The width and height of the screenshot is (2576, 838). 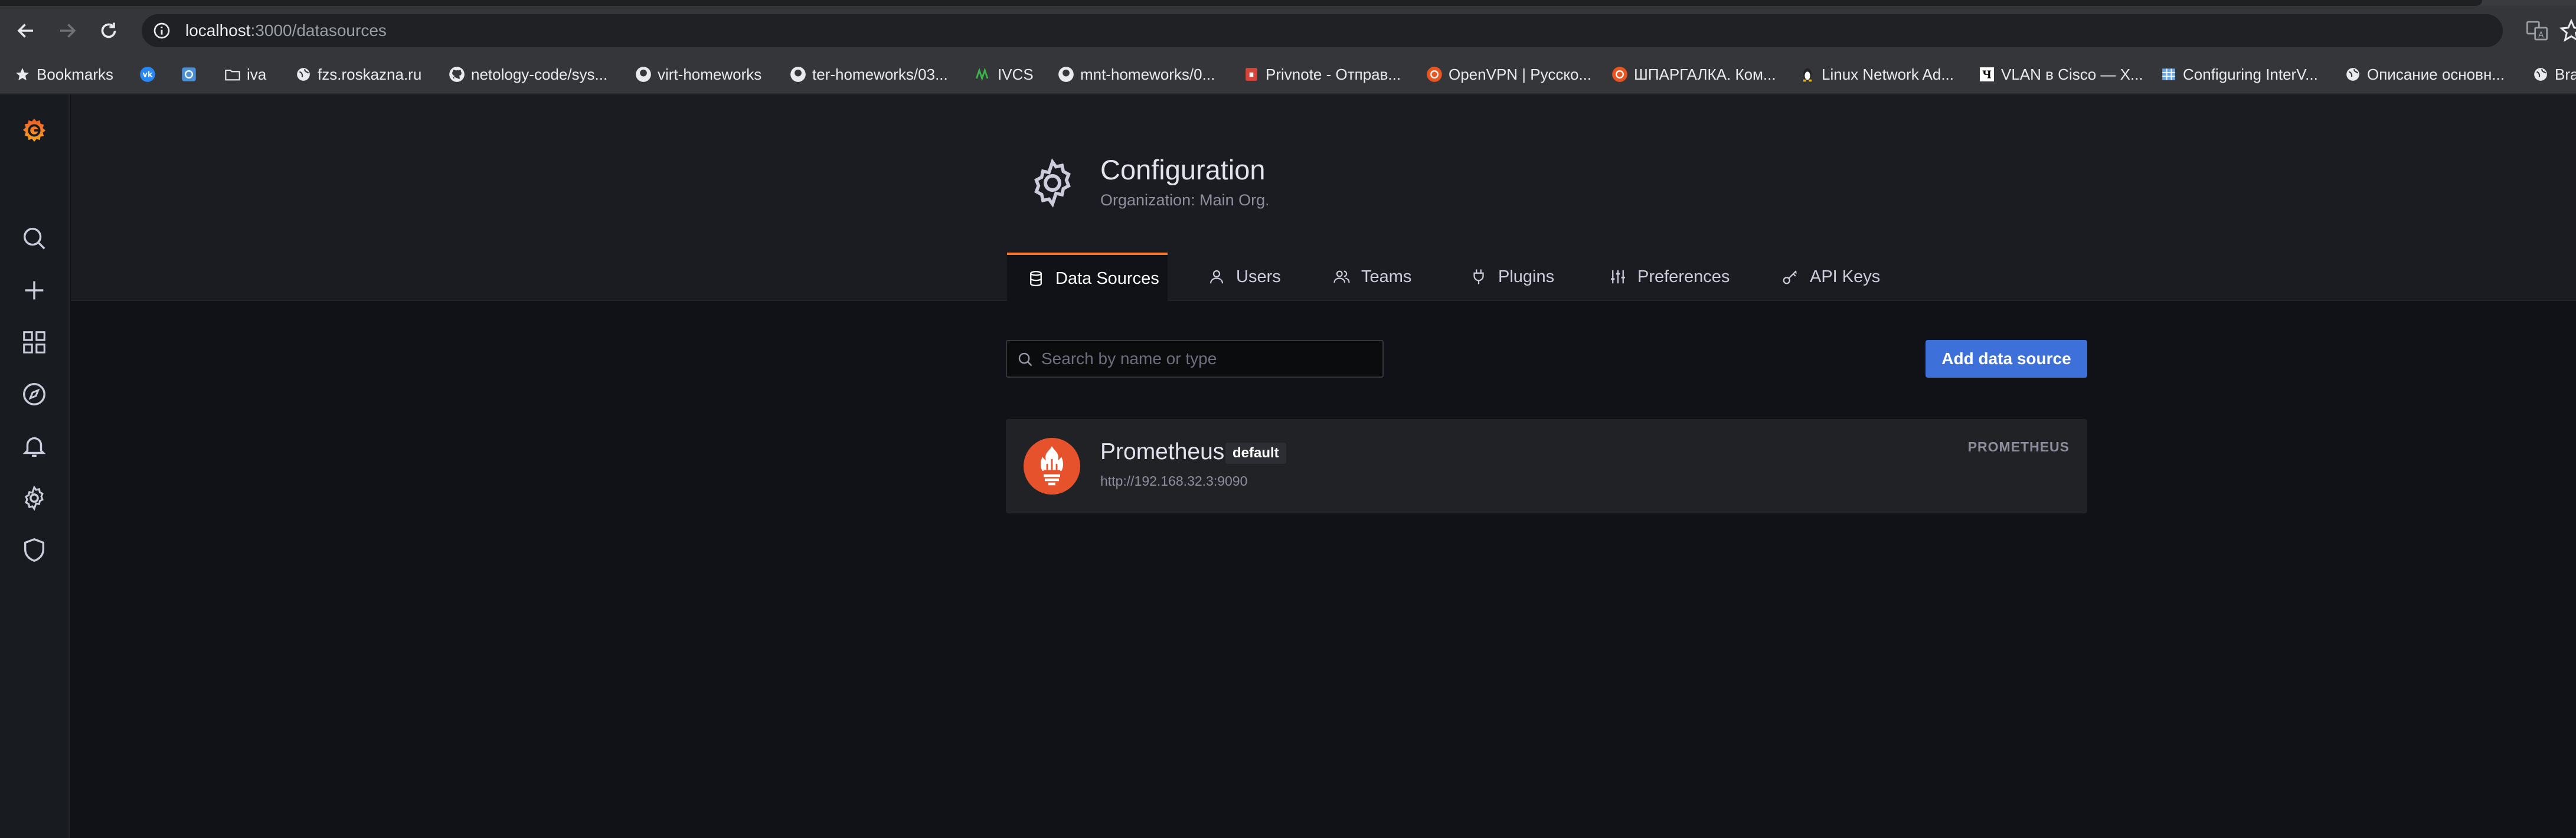 I want to click on forward-button, so click(x=67, y=31).